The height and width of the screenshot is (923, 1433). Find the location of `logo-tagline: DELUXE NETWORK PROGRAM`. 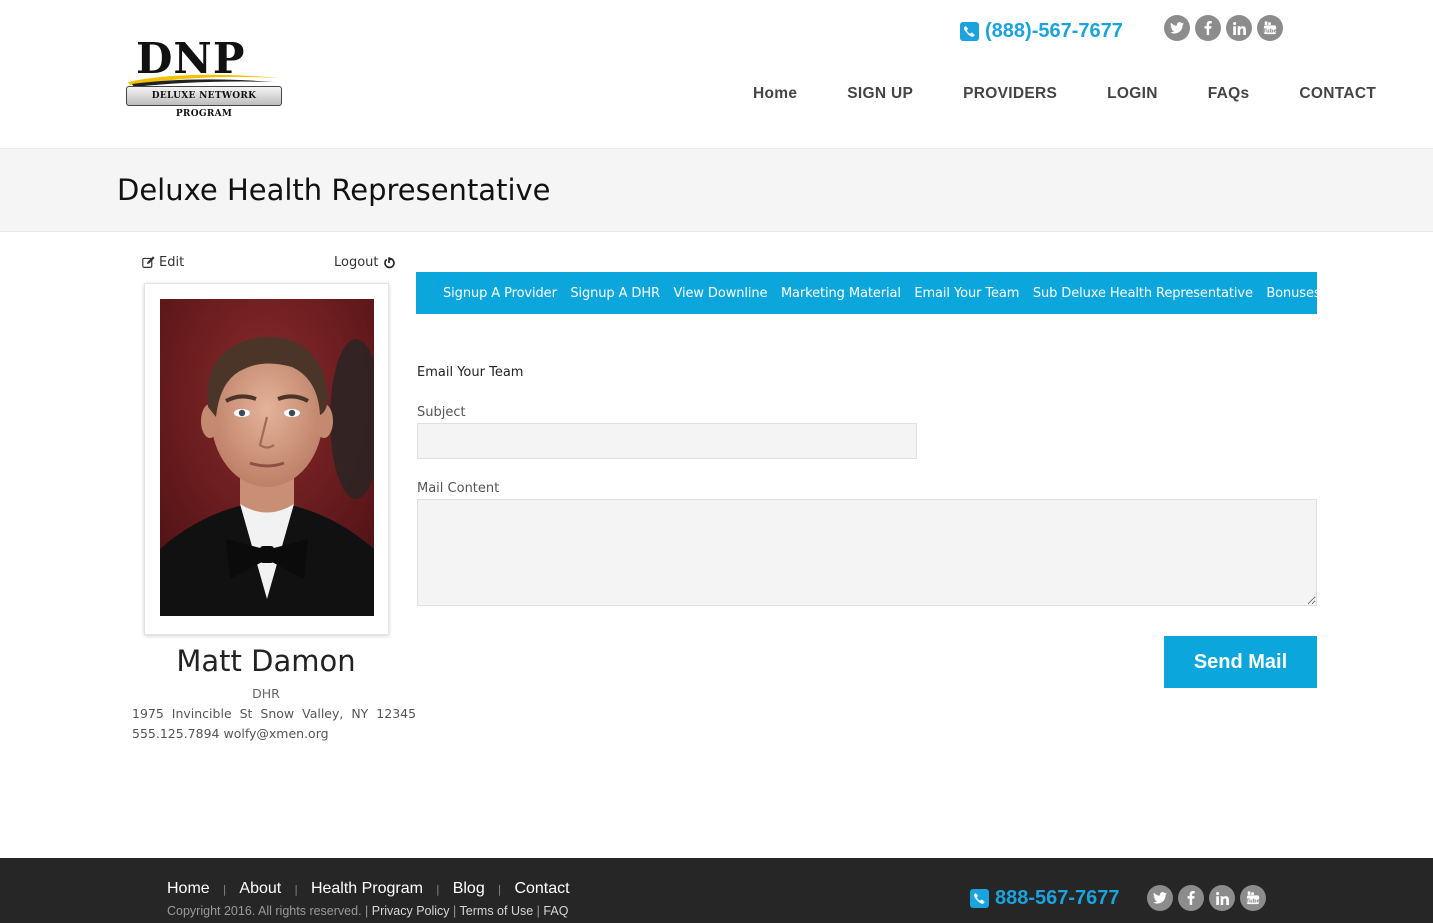

logo-tagline: DELUXE NETWORK PROGRAM is located at coordinates (204, 102).